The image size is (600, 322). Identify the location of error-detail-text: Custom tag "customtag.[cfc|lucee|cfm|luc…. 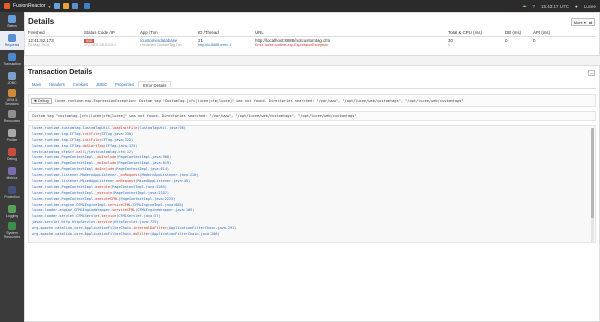
(194, 116).